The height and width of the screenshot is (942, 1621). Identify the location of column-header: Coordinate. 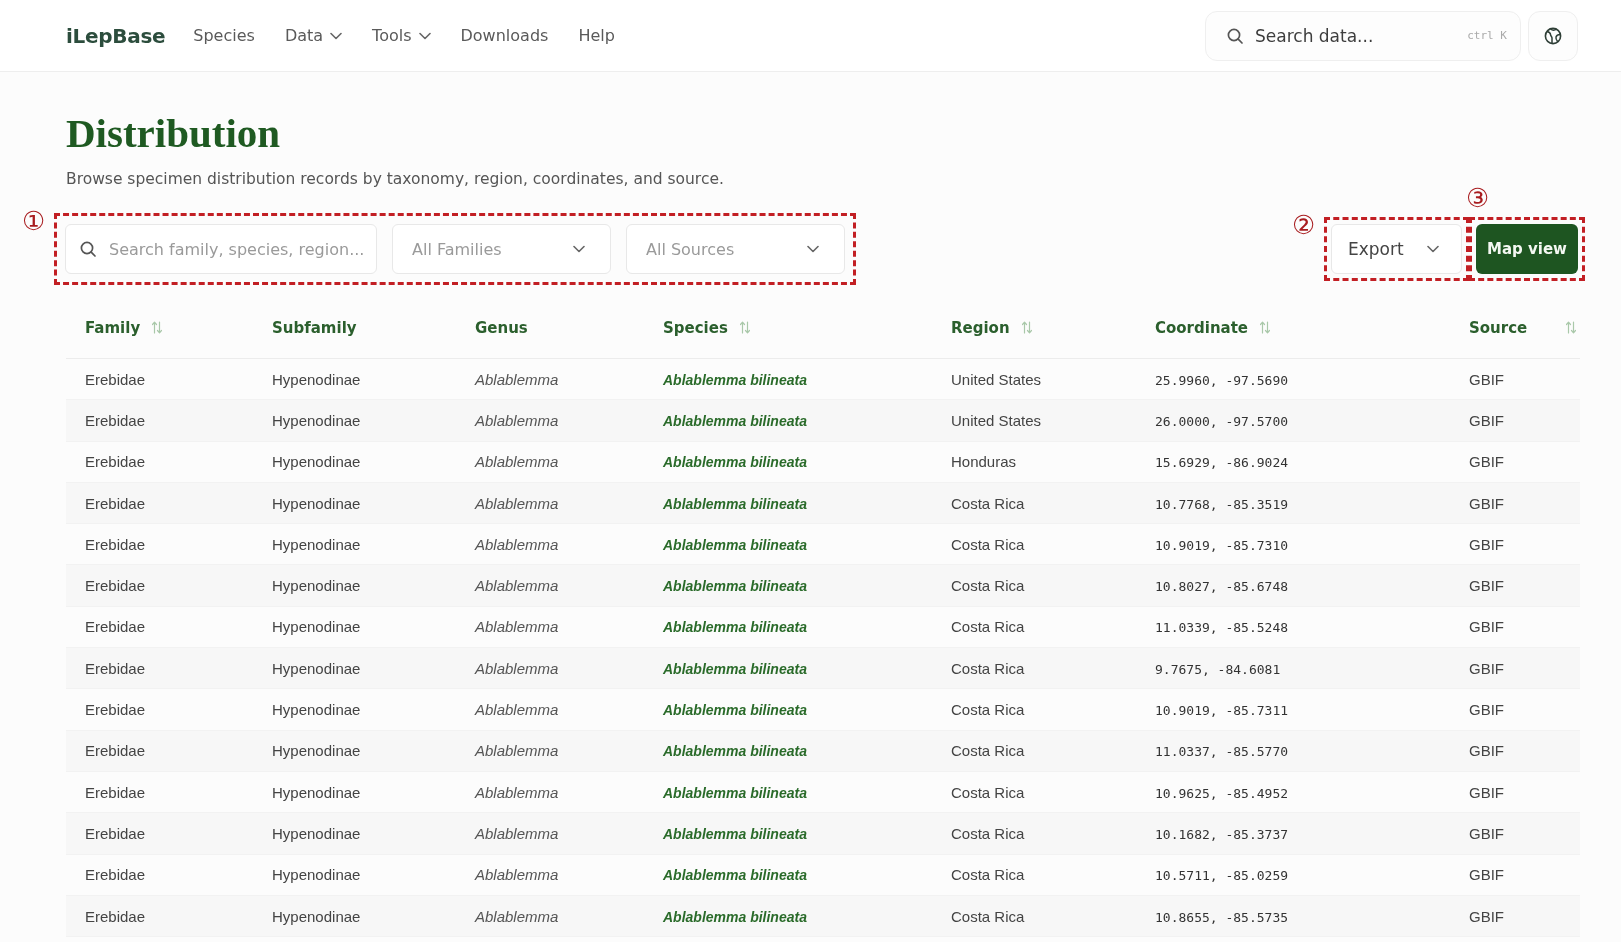
(1202, 327).